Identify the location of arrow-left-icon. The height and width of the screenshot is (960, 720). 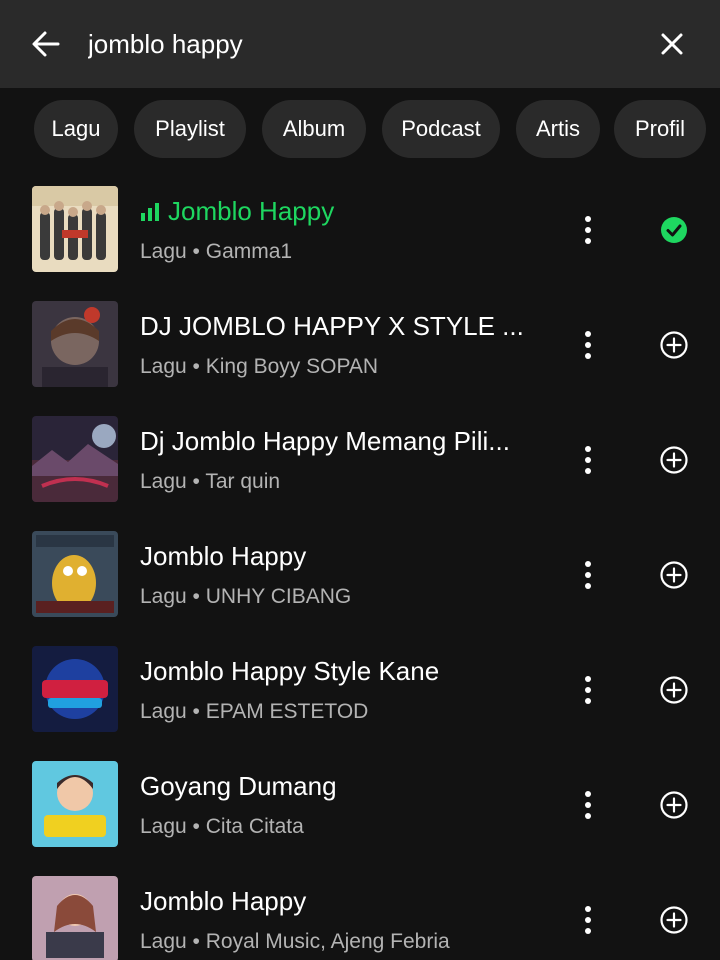
(46, 44).